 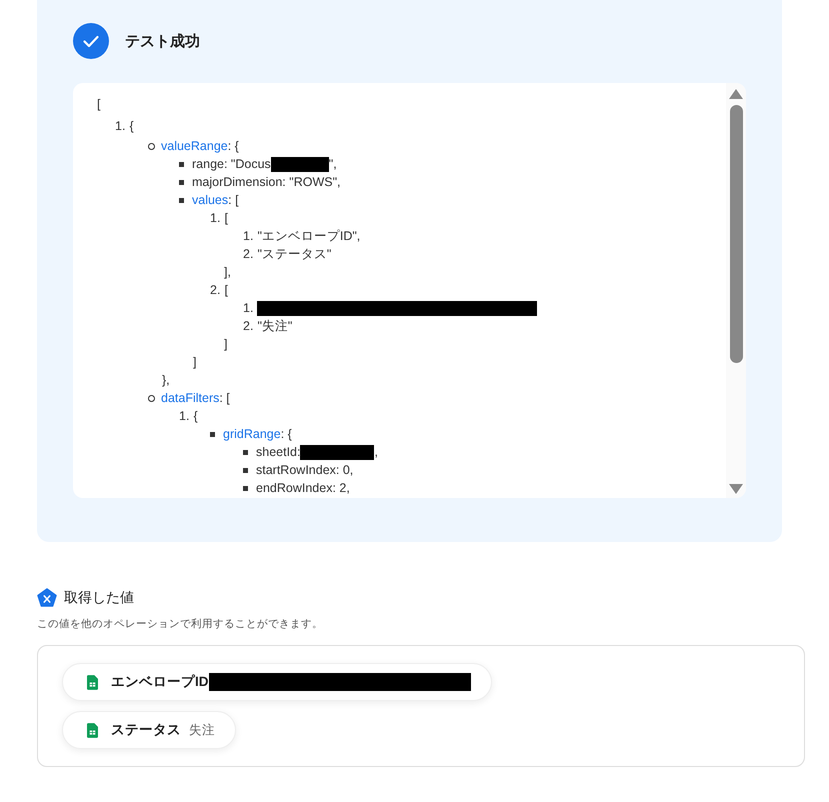 I want to click on code-text: ",, so click(x=332, y=164).